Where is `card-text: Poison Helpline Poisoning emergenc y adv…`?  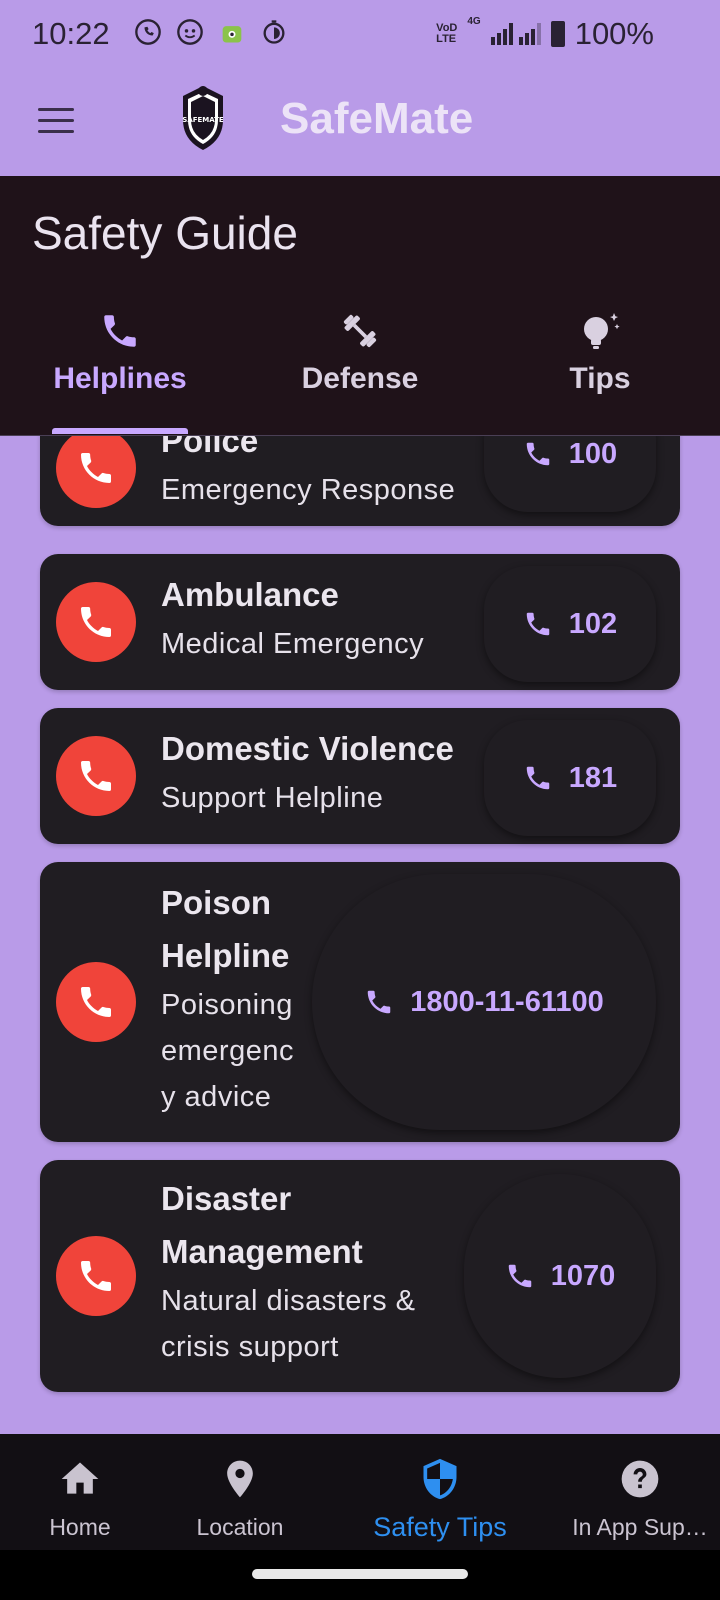
card-text: Poison Helpline Poisoning emergenc y adv… is located at coordinates (227, 998).